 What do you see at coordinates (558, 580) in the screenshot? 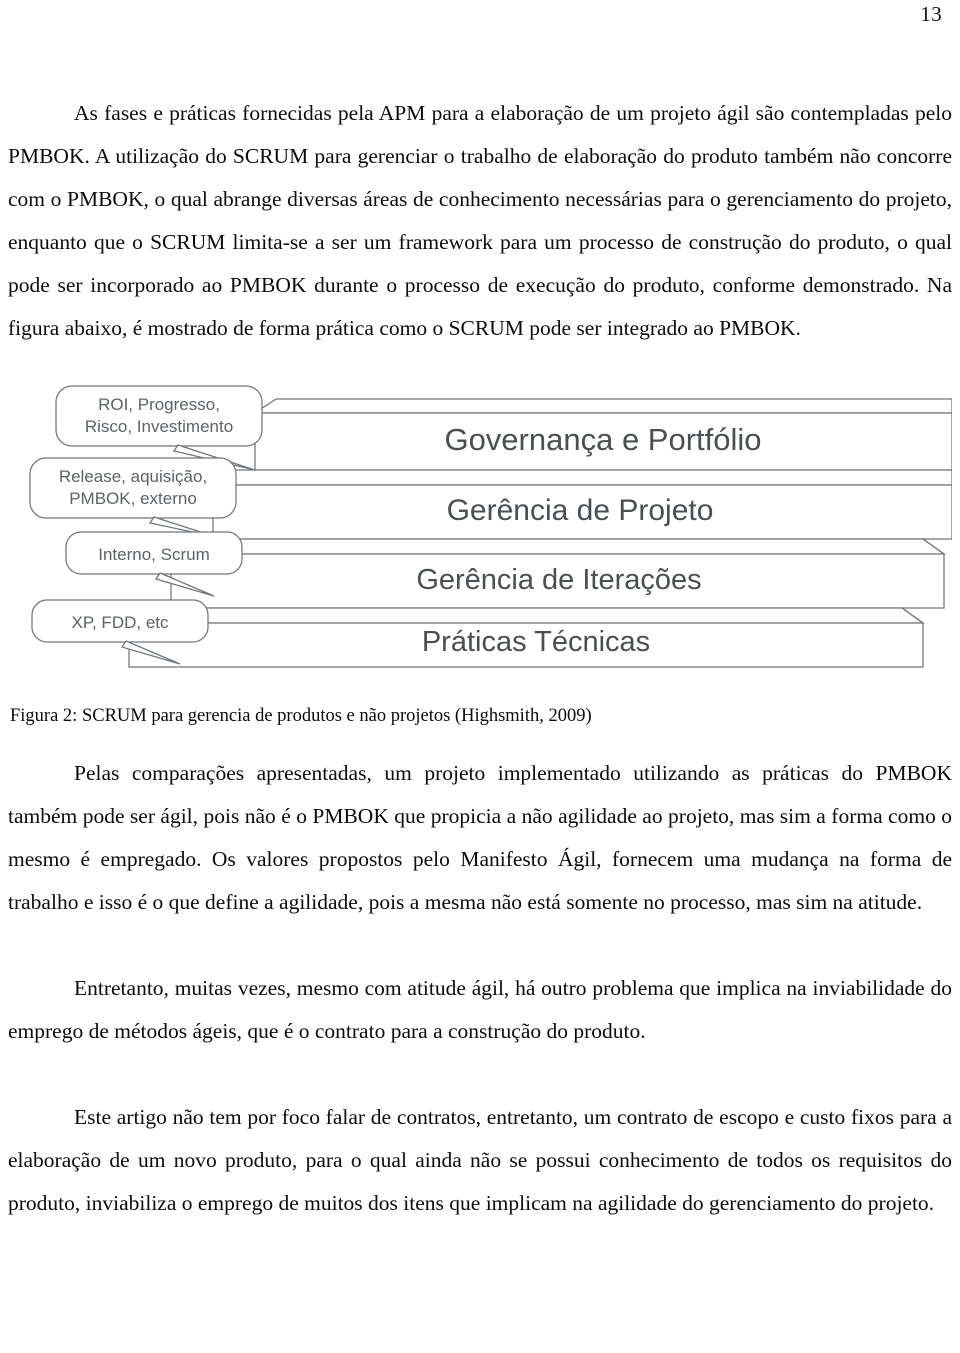
I see `step-label-3: Gerência de Iterações` at bounding box center [558, 580].